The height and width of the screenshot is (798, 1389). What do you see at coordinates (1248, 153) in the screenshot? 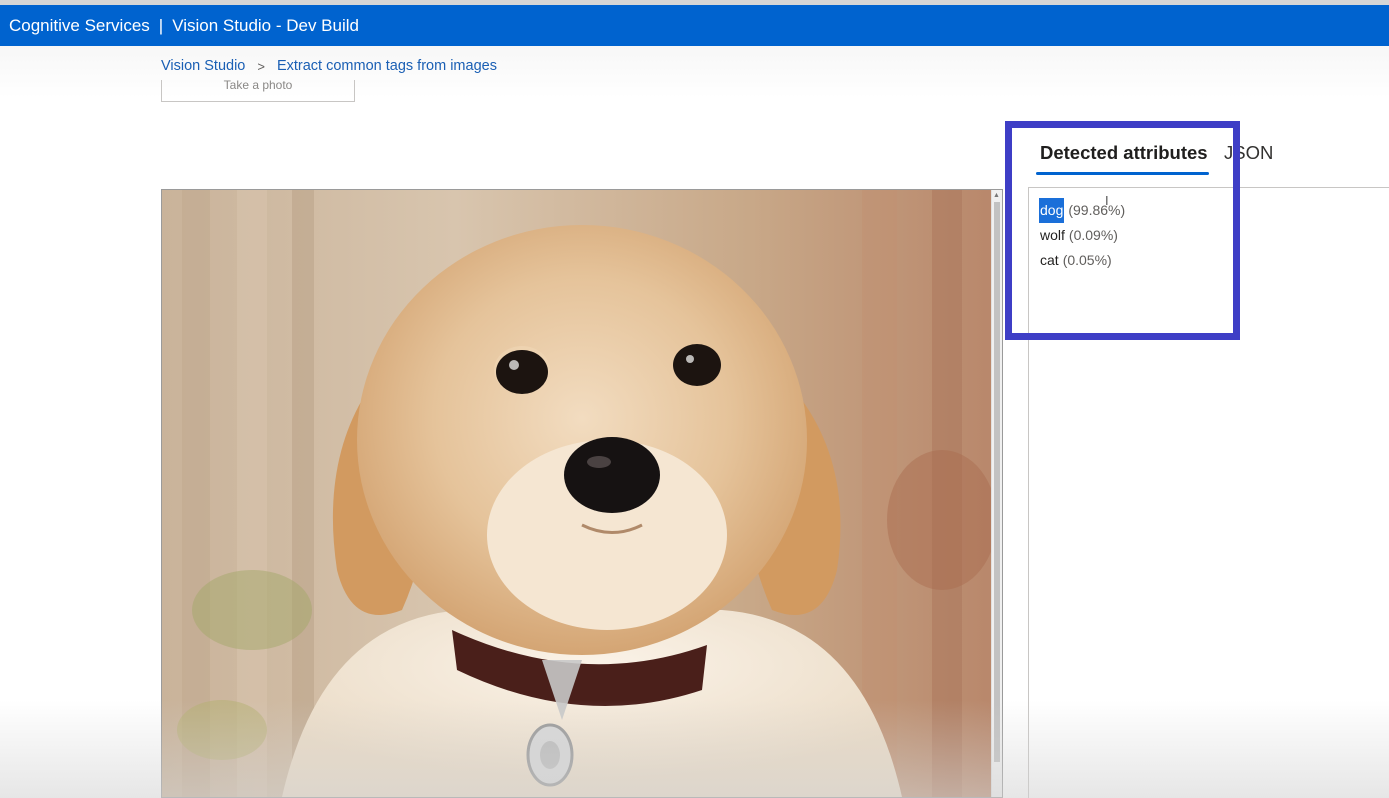
I see `tab-json: JSON` at bounding box center [1248, 153].